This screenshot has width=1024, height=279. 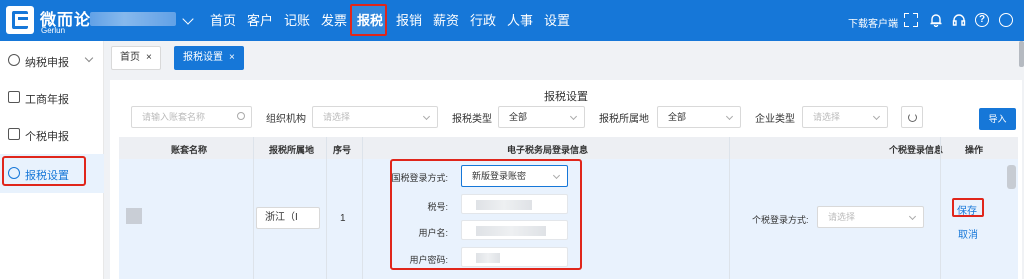 What do you see at coordinates (982, 20) in the screenshot?
I see `help-icon: ?` at bounding box center [982, 20].